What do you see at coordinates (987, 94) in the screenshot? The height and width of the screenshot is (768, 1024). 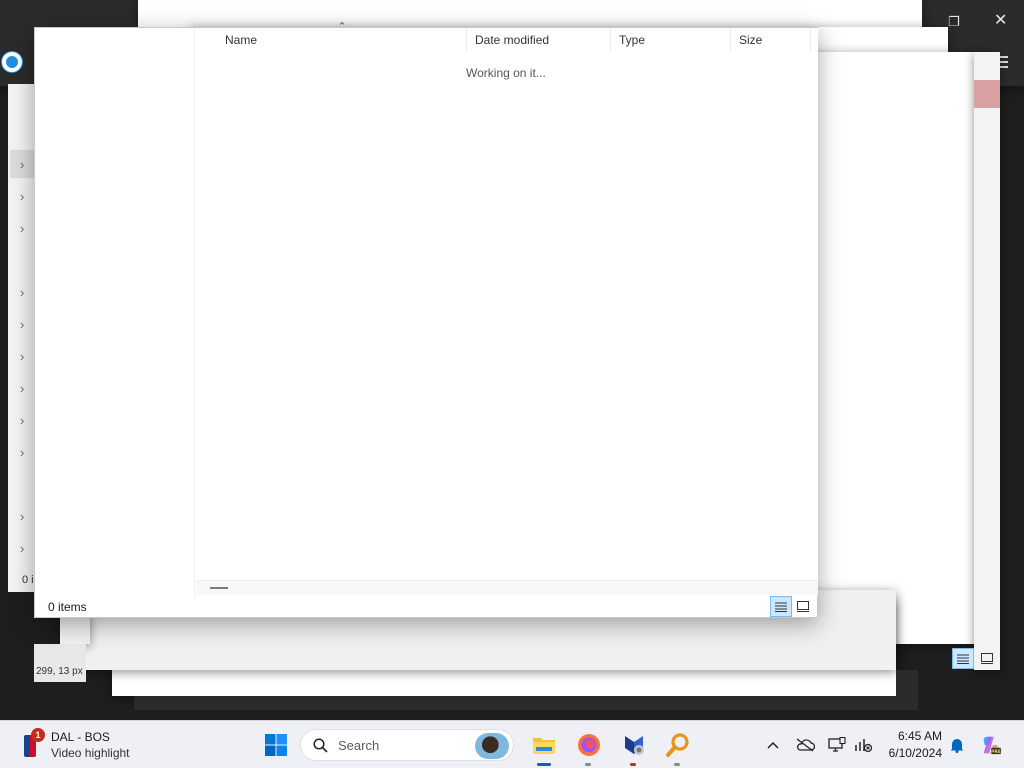 I see `background-accent-strip` at bounding box center [987, 94].